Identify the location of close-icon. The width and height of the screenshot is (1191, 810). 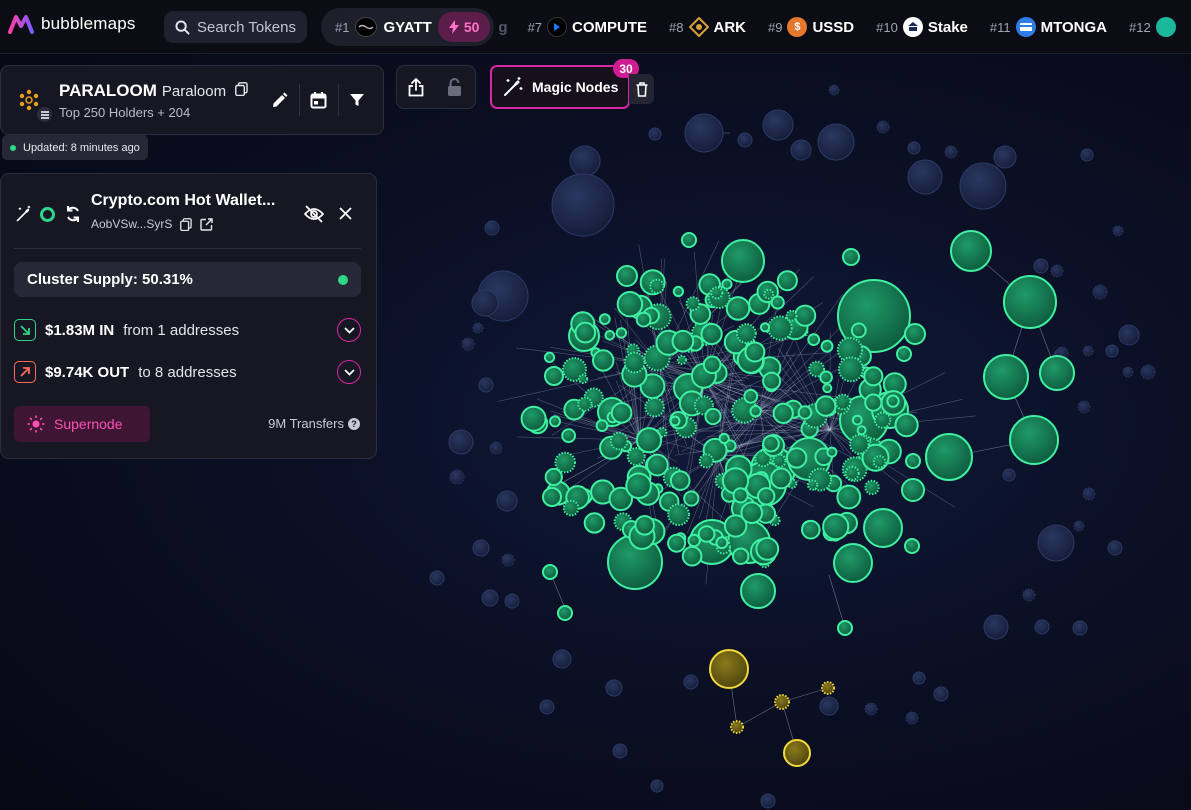
(345, 213).